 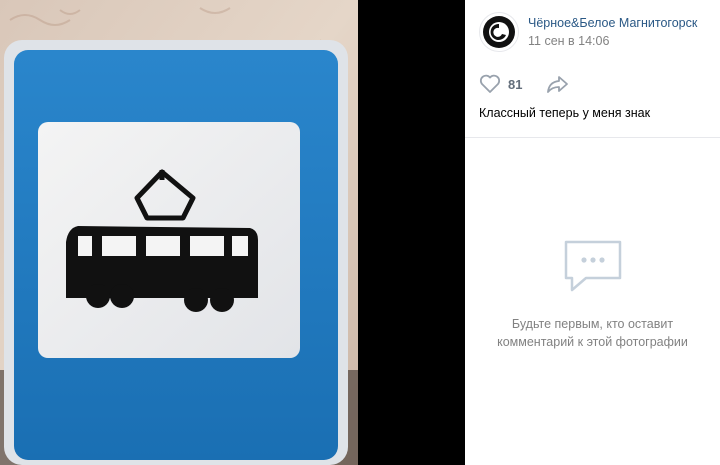 I want to click on community-avatar, so click(x=499, y=32).